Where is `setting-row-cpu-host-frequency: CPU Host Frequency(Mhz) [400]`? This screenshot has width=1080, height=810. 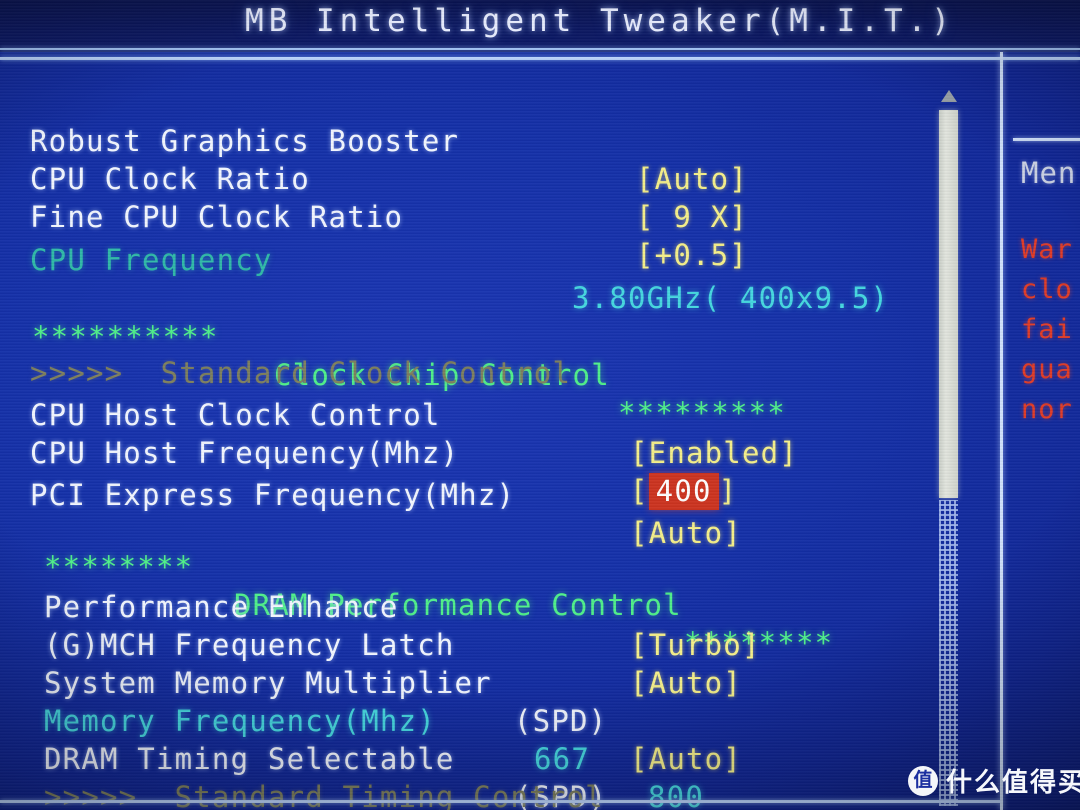
setting-row-cpu-host-frequency: CPU Host Frequency(Mhz) [400] is located at coordinates (501, 453).